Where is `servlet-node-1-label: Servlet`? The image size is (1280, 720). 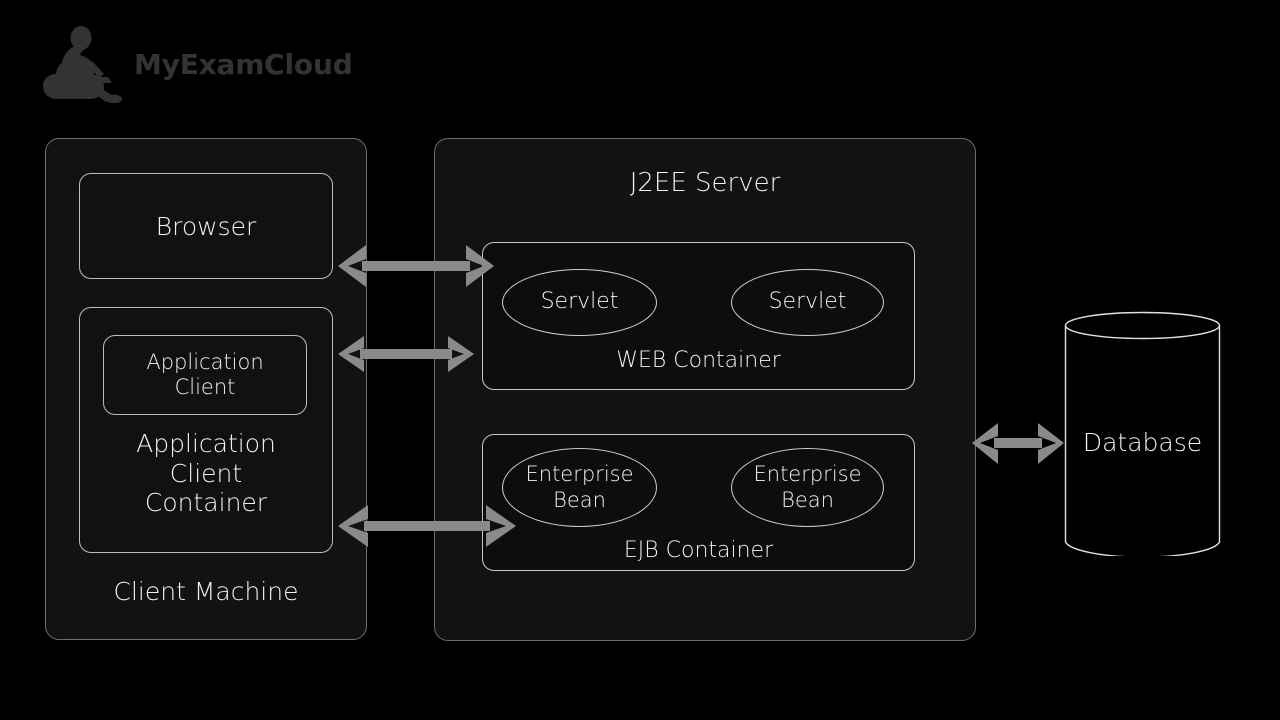 servlet-node-1-label: Servlet is located at coordinates (579, 302).